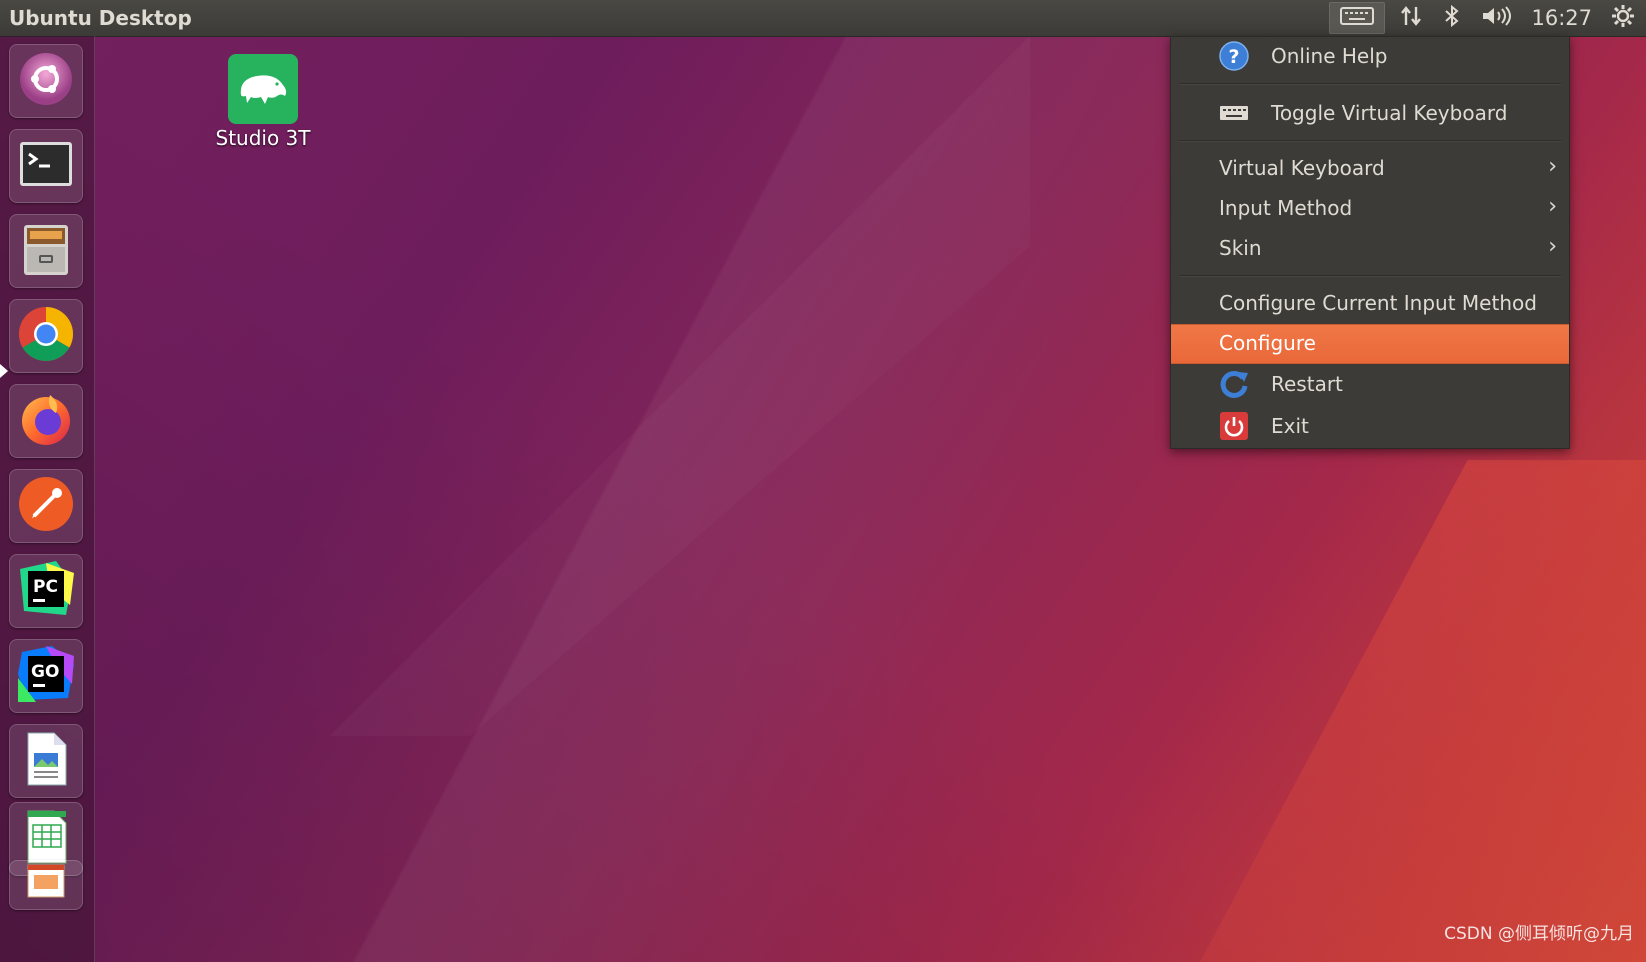  I want to click on terminal-icon, so click(46, 166).